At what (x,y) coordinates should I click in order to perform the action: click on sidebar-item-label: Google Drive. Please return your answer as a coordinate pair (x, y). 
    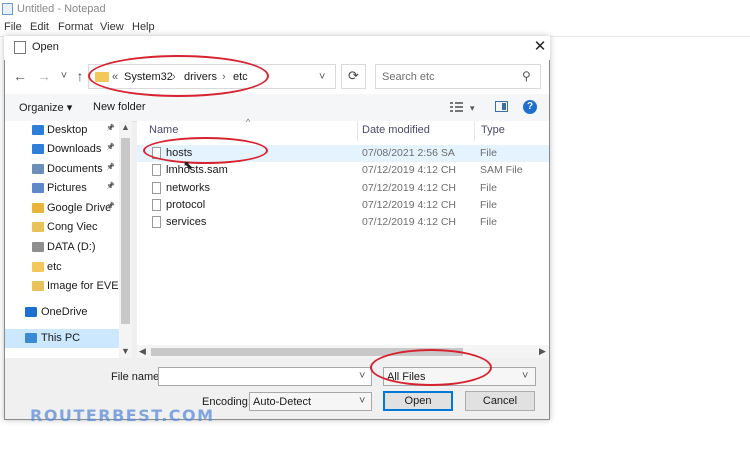
    Looking at the image, I should click on (79, 208).